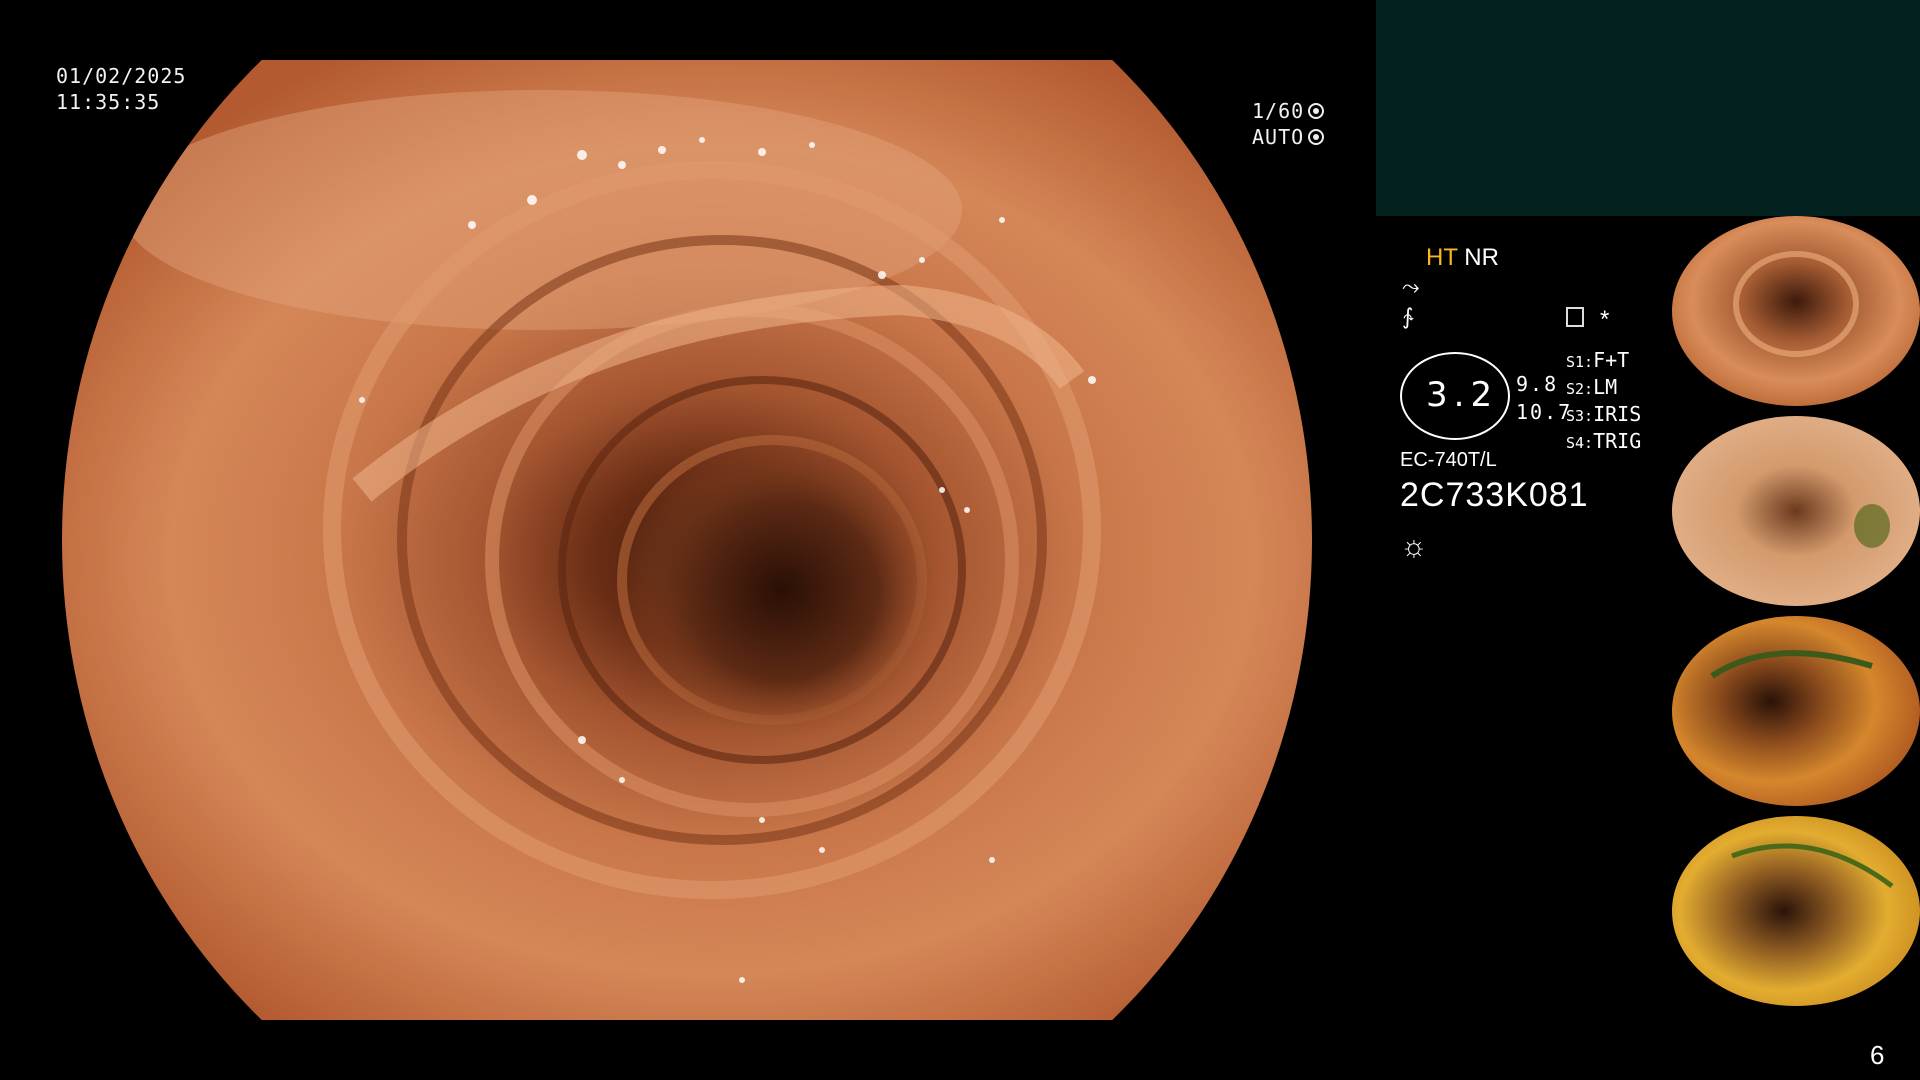 The width and height of the screenshot is (1920, 1080). I want to click on side-value-2: 10.7, so click(1544, 412).